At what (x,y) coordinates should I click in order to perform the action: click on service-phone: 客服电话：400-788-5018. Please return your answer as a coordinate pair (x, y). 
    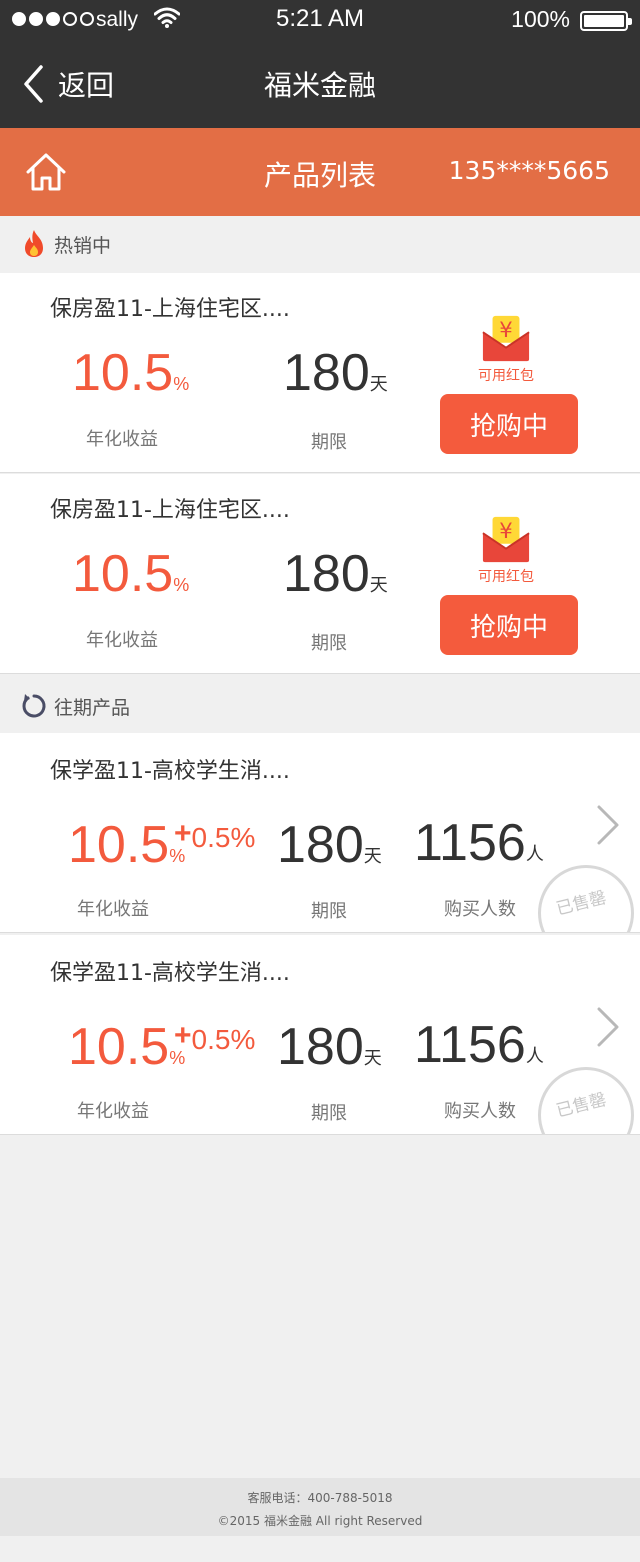
    Looking at the image, I should click on (320, 1498).